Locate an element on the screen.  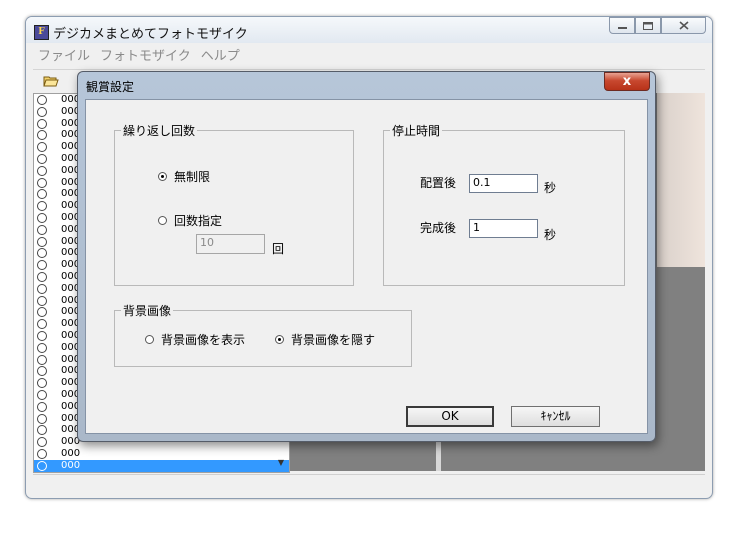
hide-background-radio: 背景画像を隠す is located at coordinates (325, 339).